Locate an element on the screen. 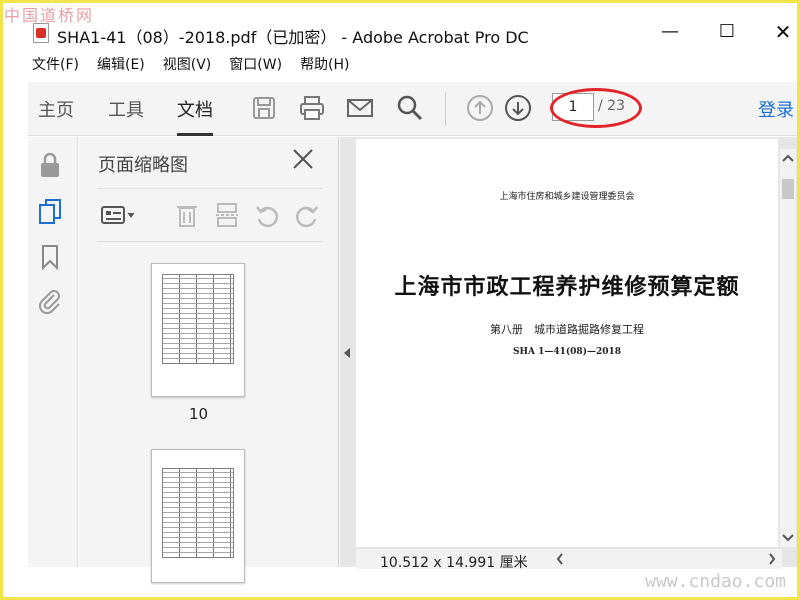  bookmark-icon is located at coordinates (50, 257).